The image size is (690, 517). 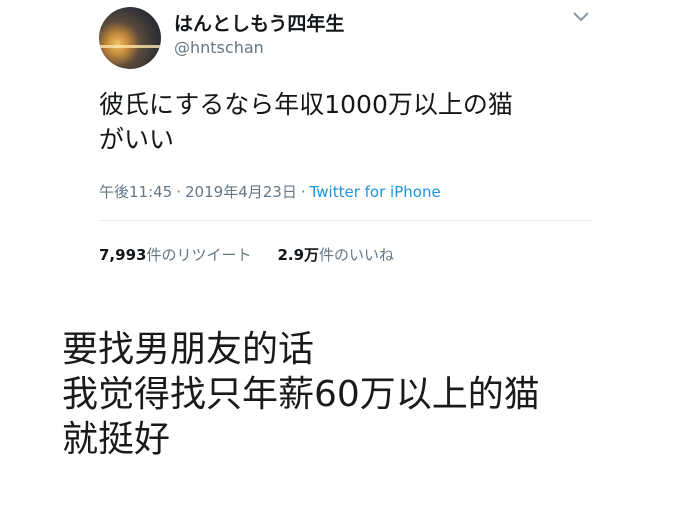 What do you see at coordinates (375, 192) in the screenshot?
I see `tweet-source-link: Twitter for iPhone` at bounding box center [375, 192].